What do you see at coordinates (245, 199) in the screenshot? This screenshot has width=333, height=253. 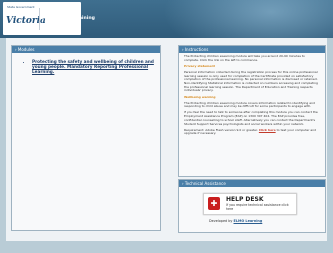 I see `help-desk-title: HELP DESK` at bounding box center [245, 199].